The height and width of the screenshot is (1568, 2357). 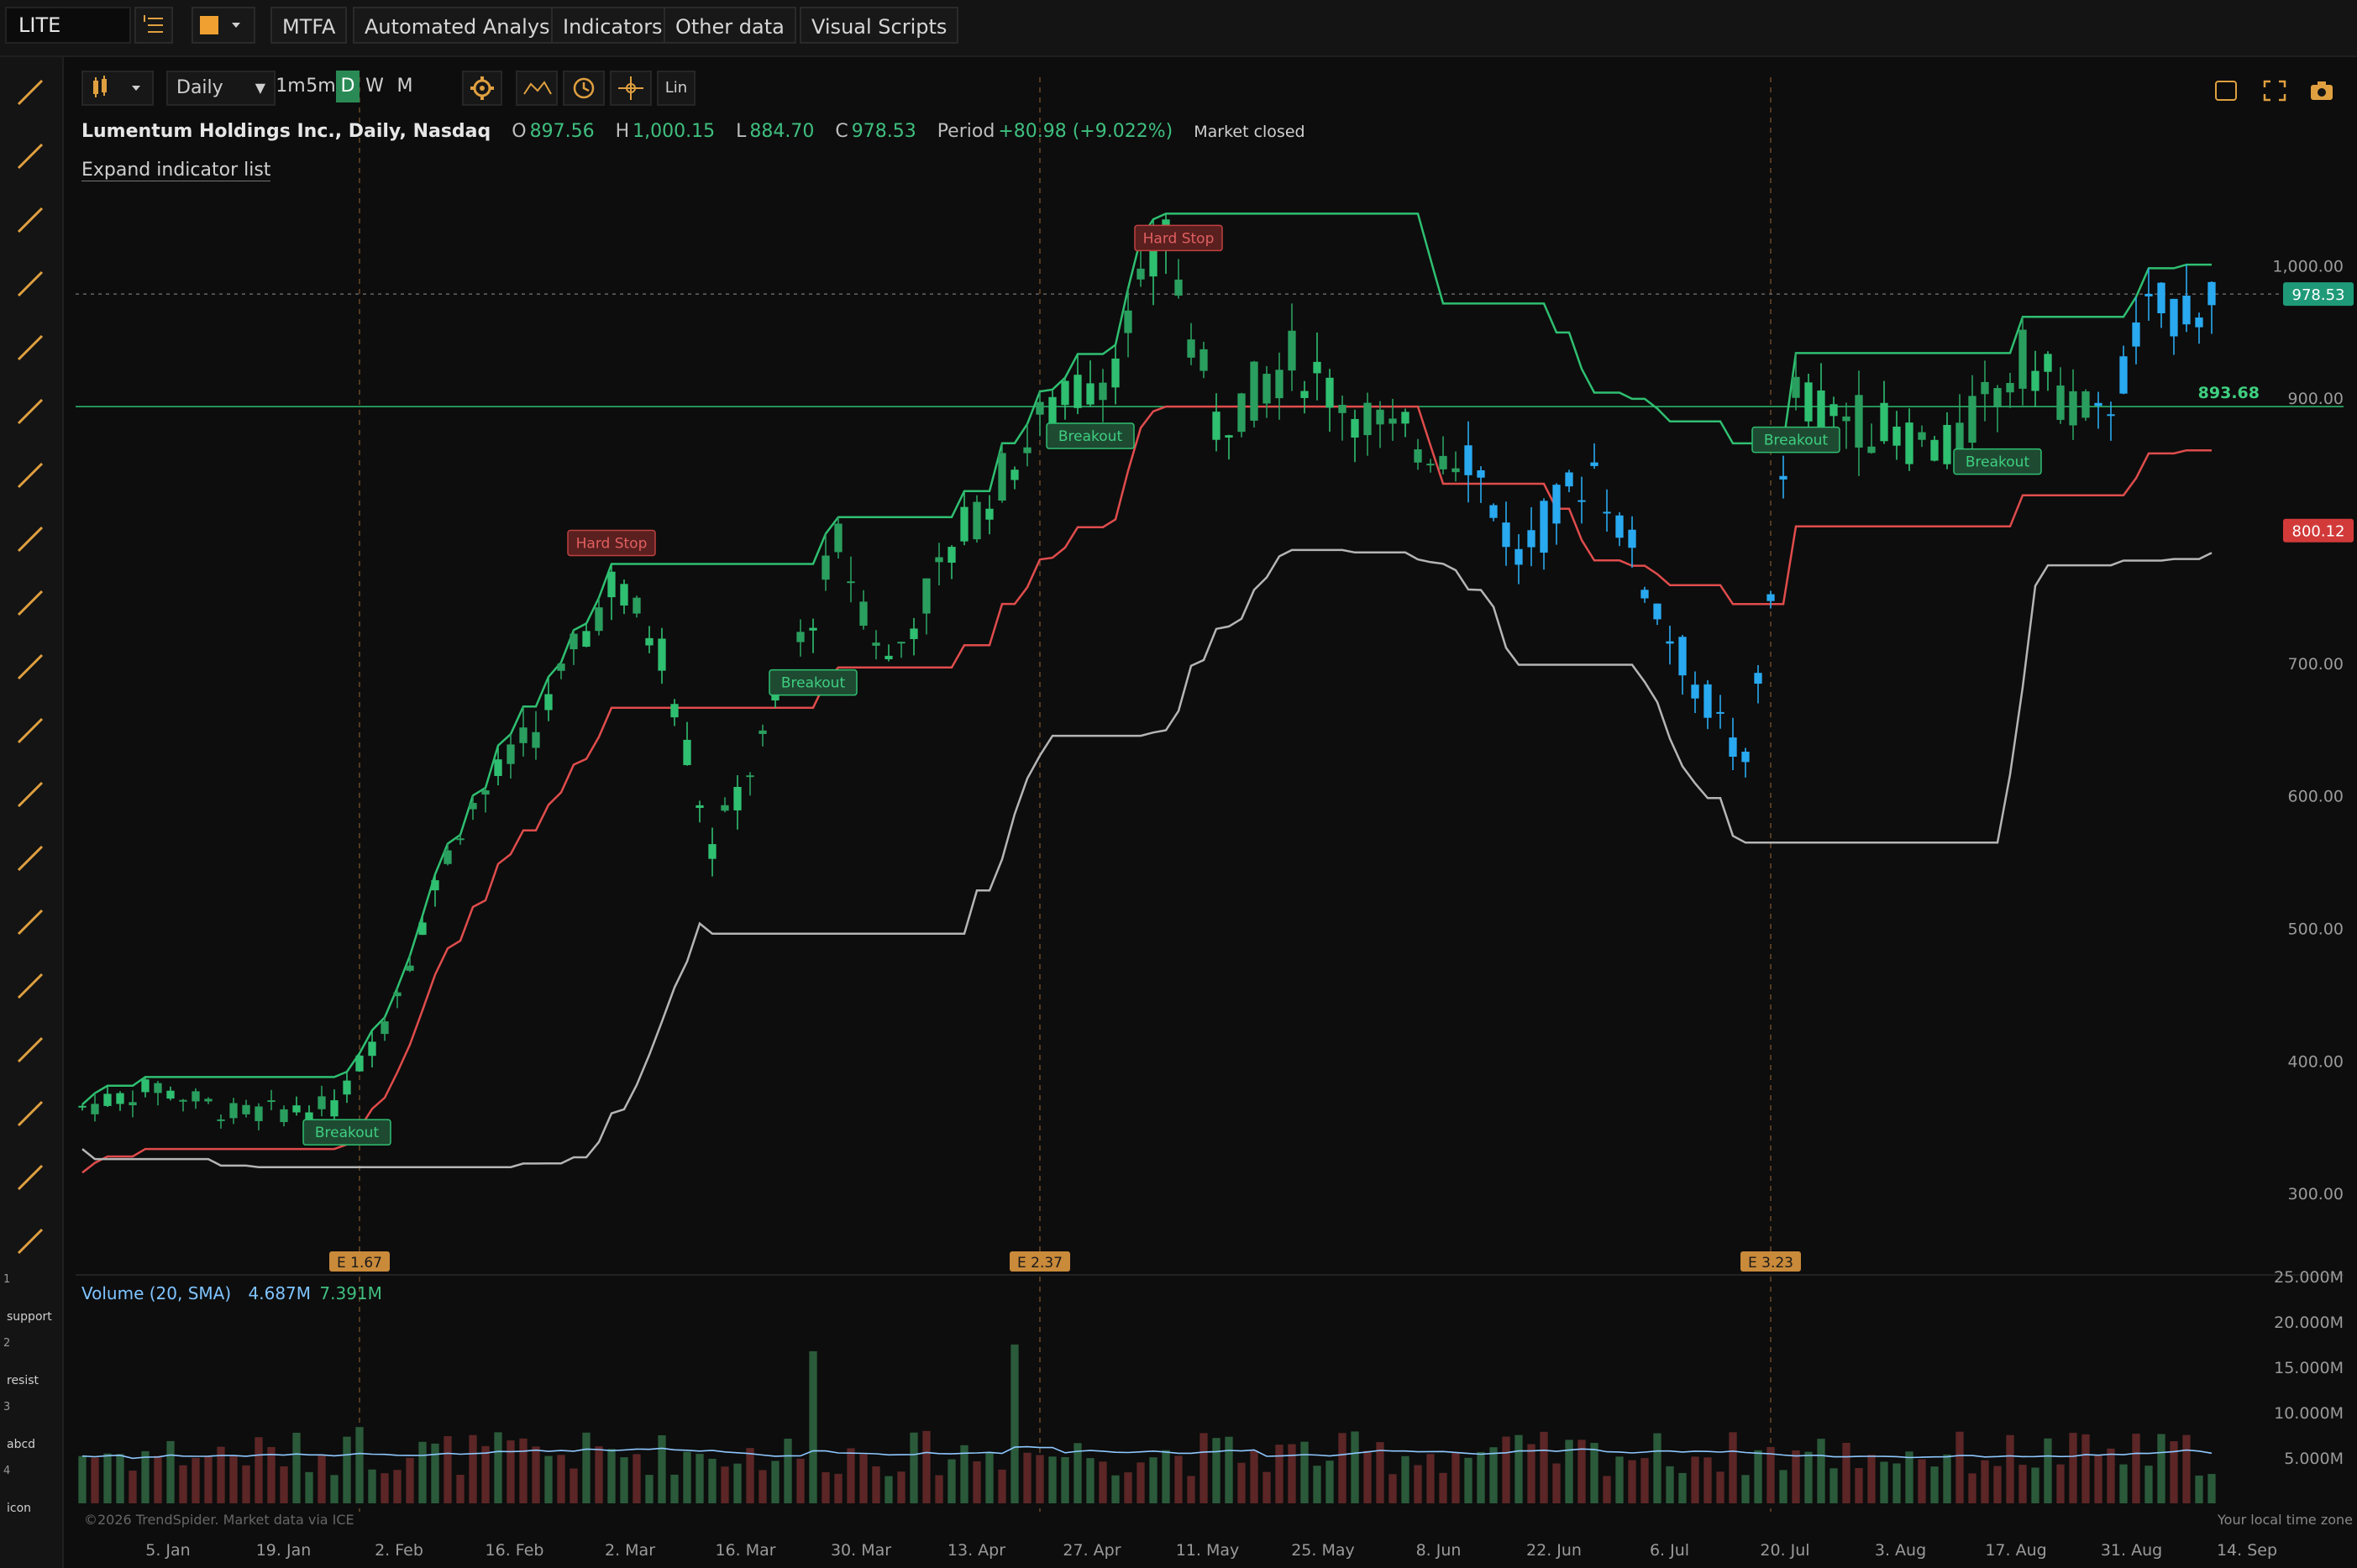 What do you see at coordinates (1092, 1550) in the screenshot?
I see `x-tick-label: 27. Apr` at bounding box center [1092, 1550].